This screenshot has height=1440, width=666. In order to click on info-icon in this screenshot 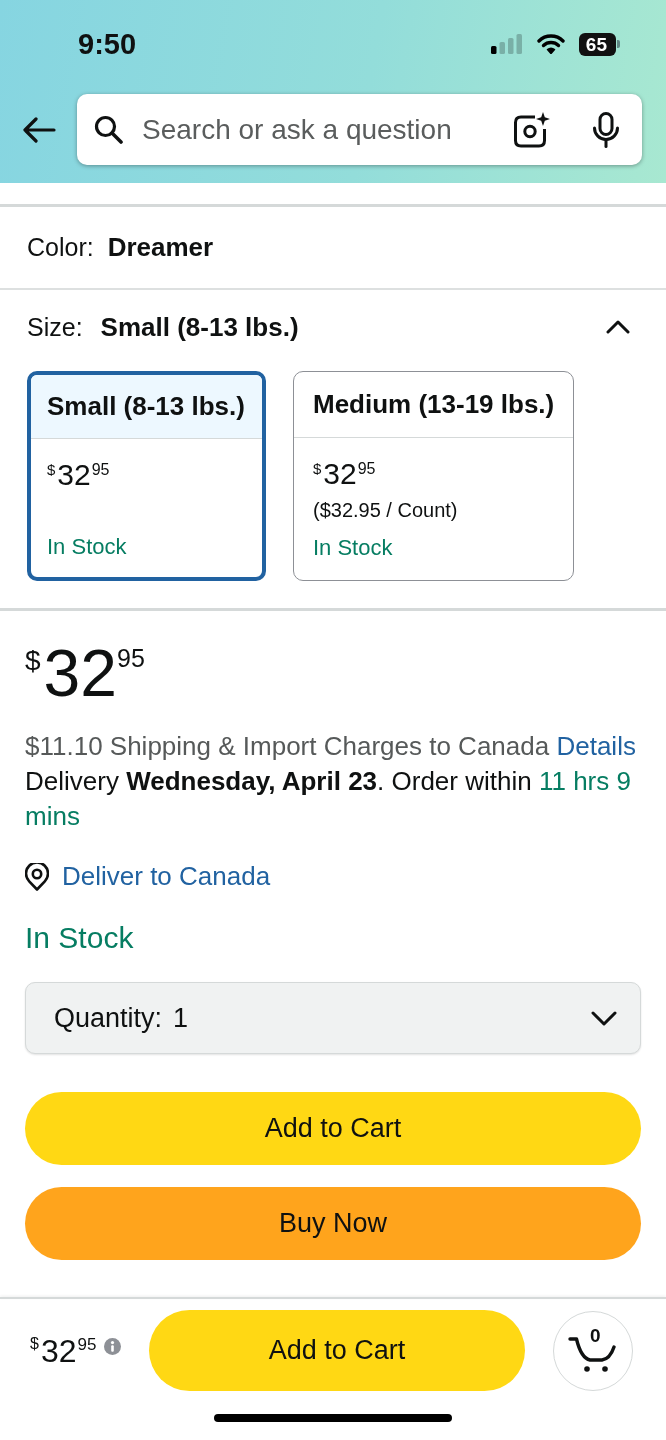, I will do `click(113, 1346)`.